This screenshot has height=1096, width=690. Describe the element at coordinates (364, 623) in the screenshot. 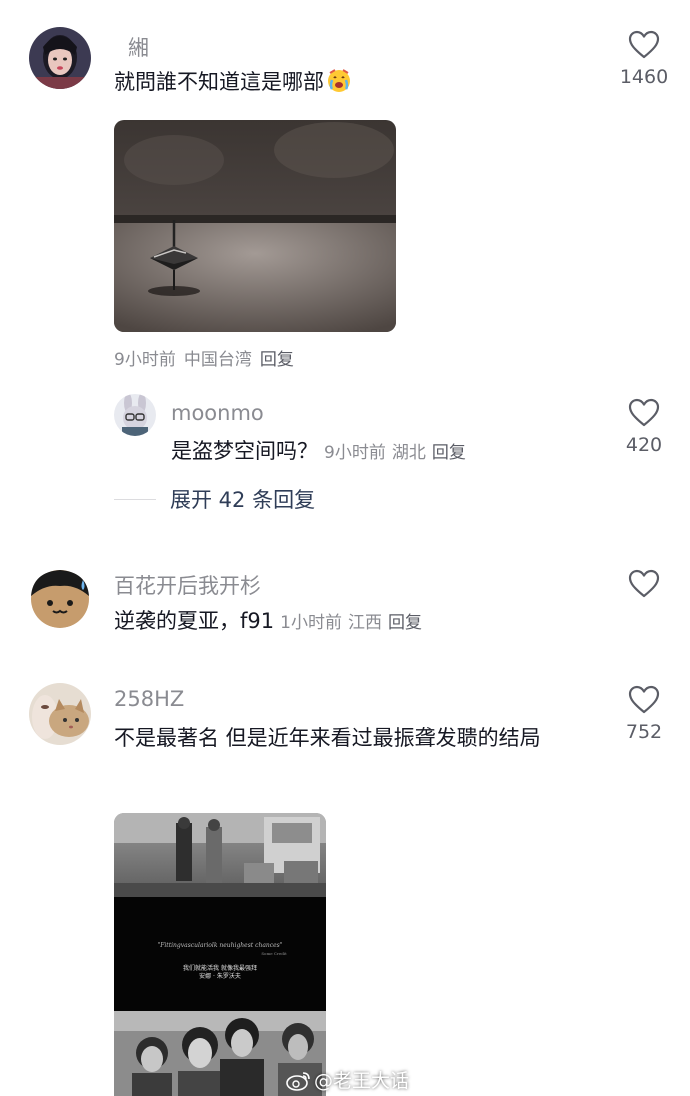

I see `comment-location: 江西` at that location.